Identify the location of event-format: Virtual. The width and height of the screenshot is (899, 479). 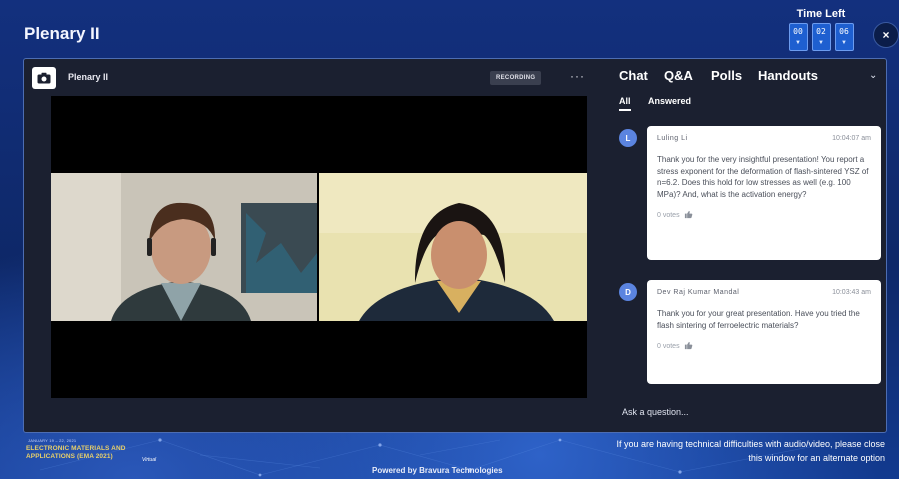
(149, 460).